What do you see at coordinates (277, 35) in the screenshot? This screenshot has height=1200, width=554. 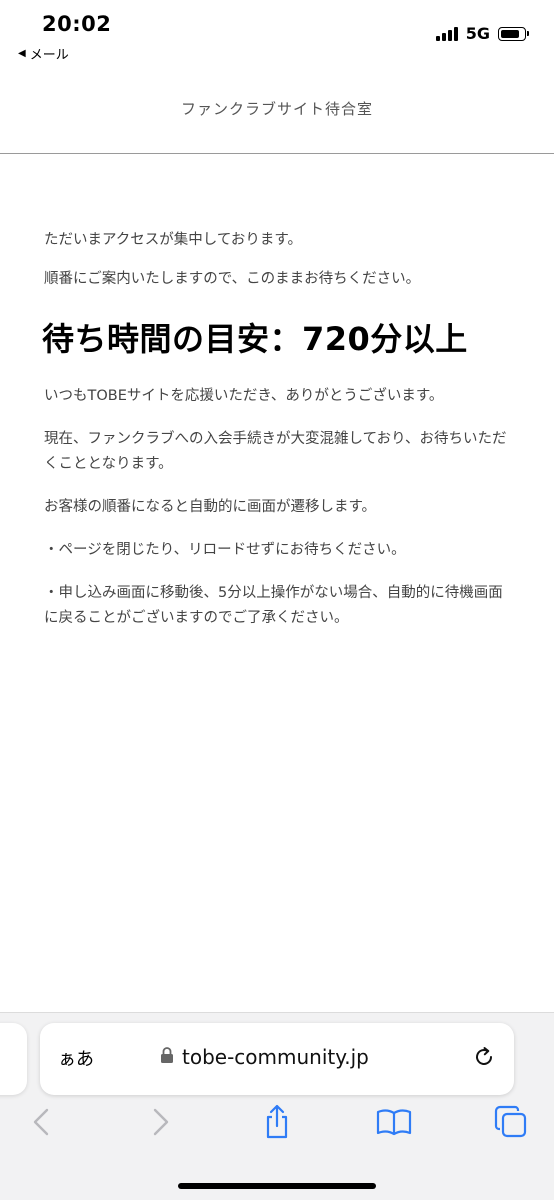 I see `status-bar: 20:02 ◀ メール 5G` at bounding box center [277, 35].